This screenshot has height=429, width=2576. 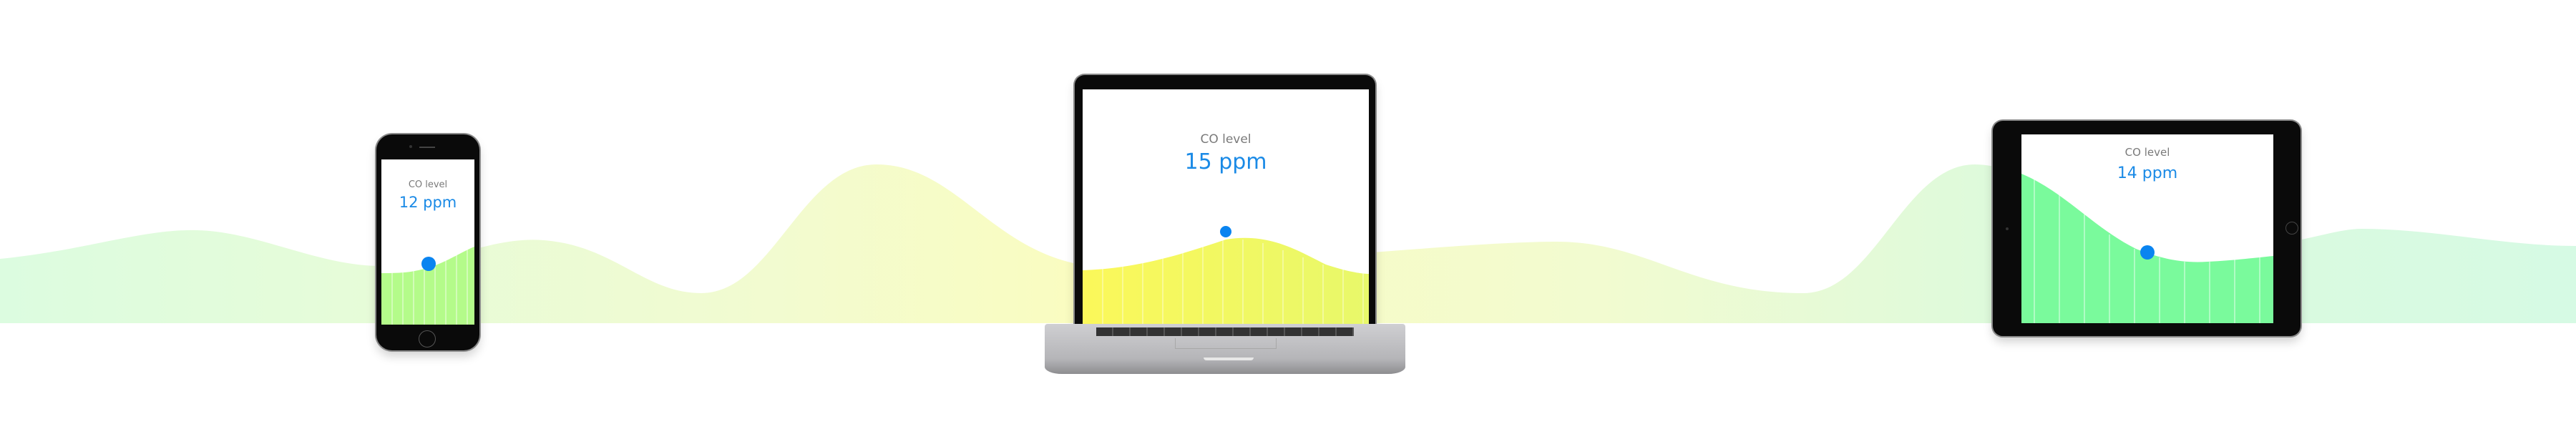 What do you see at coordinates (1229, 359) in the screenshot?
I see `laptop-notch` at bounding box center [1229, 359].